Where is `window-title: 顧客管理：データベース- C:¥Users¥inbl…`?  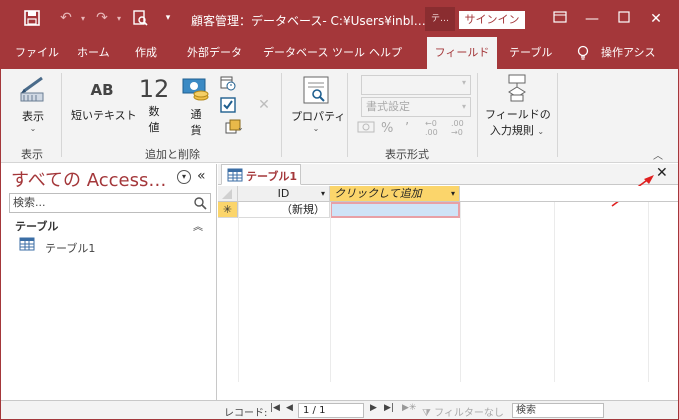
window-title: 顧客管理：データベース- C:¥Users¥inbl… is located at coordinates (308, 21).